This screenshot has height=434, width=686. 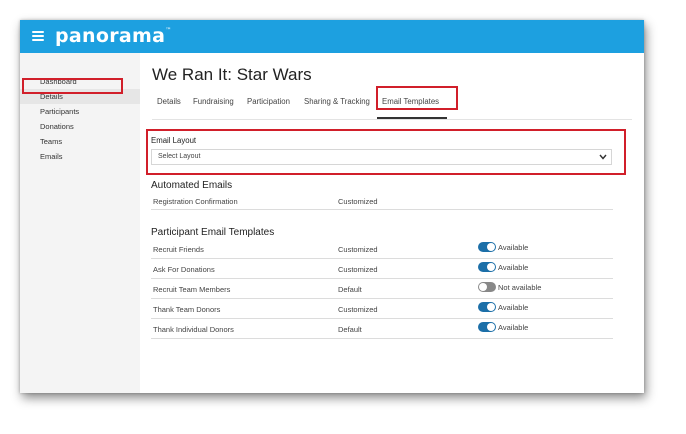 What do you see at coordinates (38, 36) in the screenshot?
I see `menu-icon` at bounding box center [38, 36].